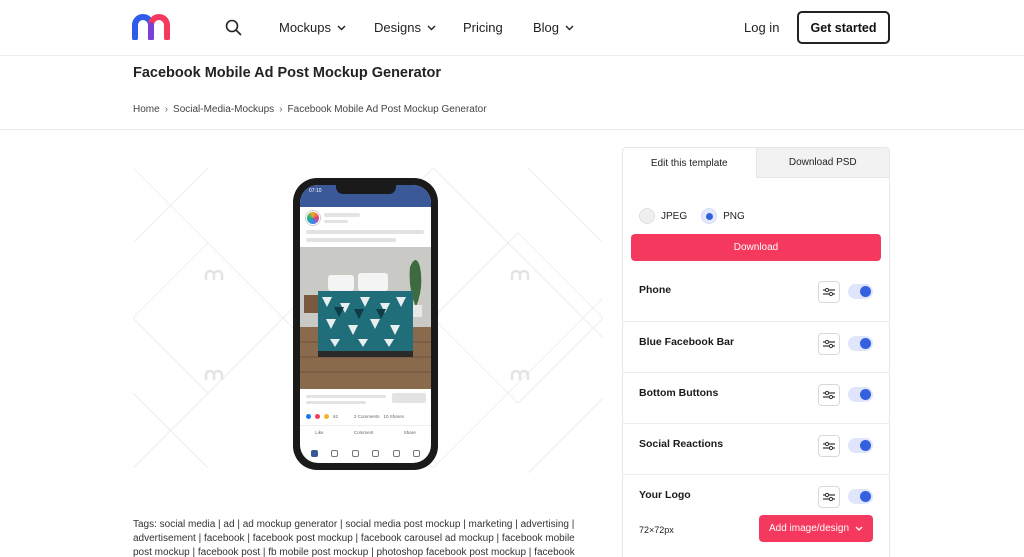 This screenshot has height=557, width=1024. I want to click on nav-designs: Designs, so click(405, 27).